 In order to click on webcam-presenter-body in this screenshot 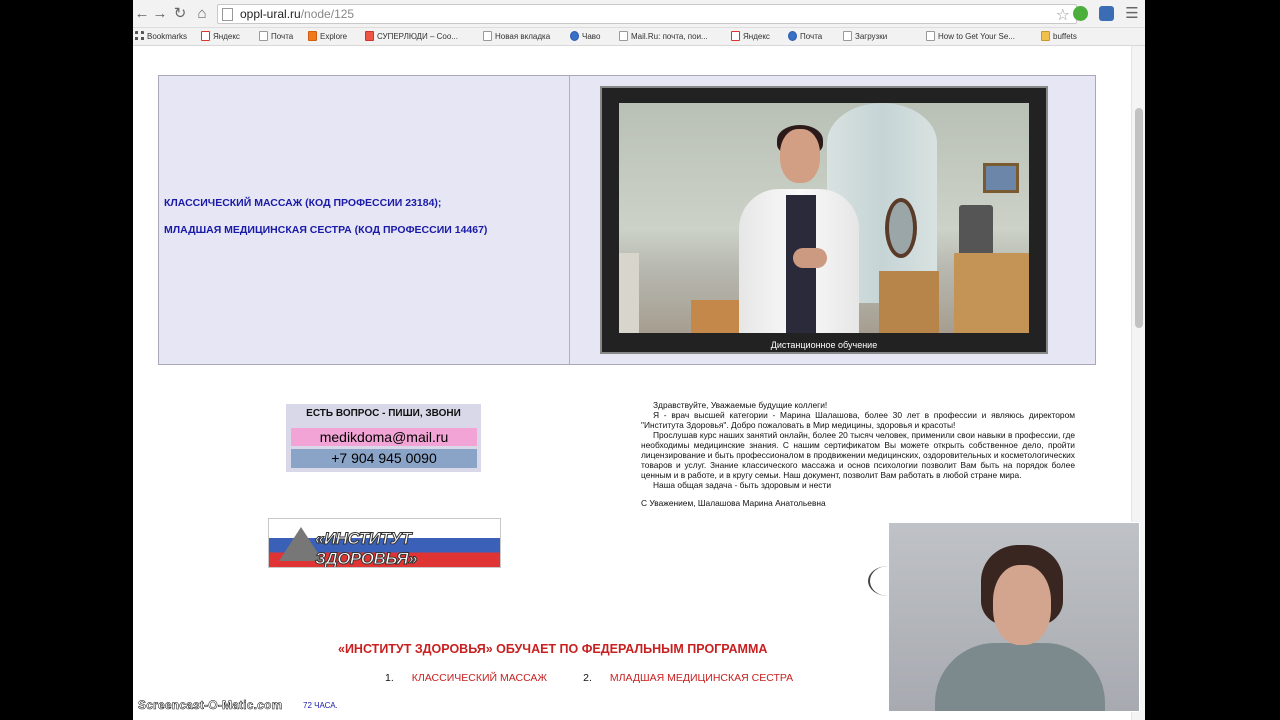, I will do `click(1020, 677)`.